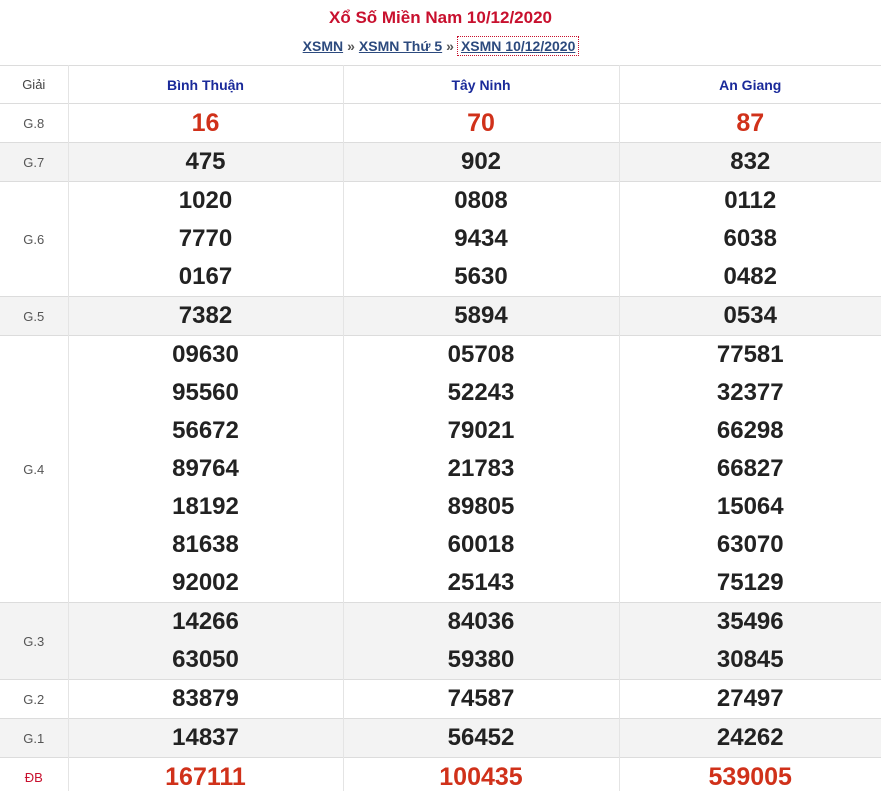 Image resolution: width=881 pixels, height=791 pixels. I want to click on winning-number: 24262, so click(750, 737).